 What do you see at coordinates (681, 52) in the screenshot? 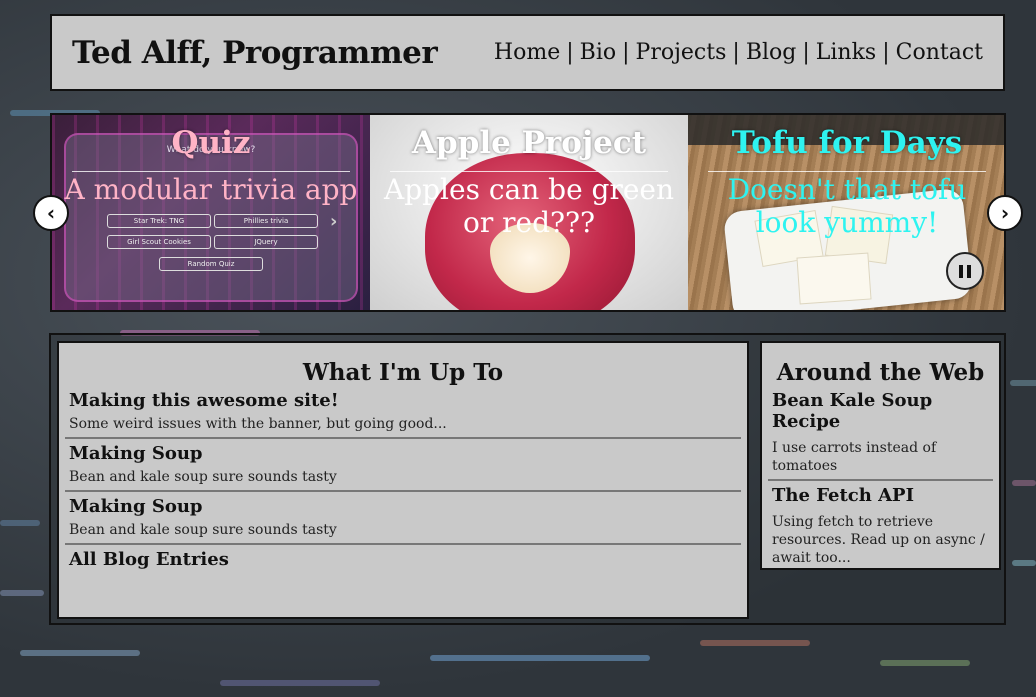
I see `nav-projects: Projects` at bounding box center [681, 52].